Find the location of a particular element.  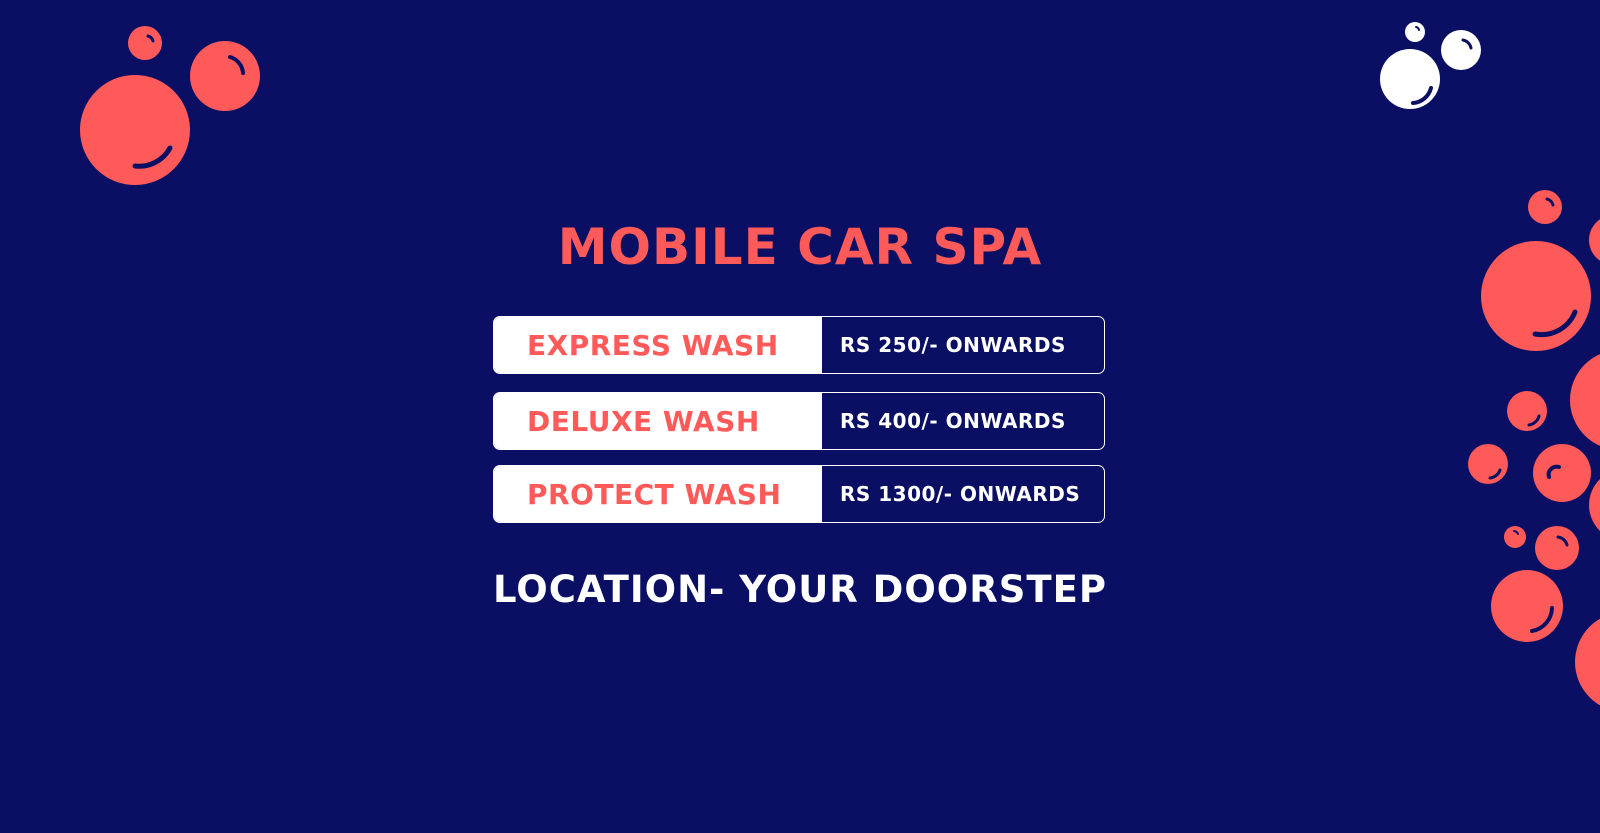

location-text: LOCATION- YOUR DOORSTEP is located at coordinates (800, 589).